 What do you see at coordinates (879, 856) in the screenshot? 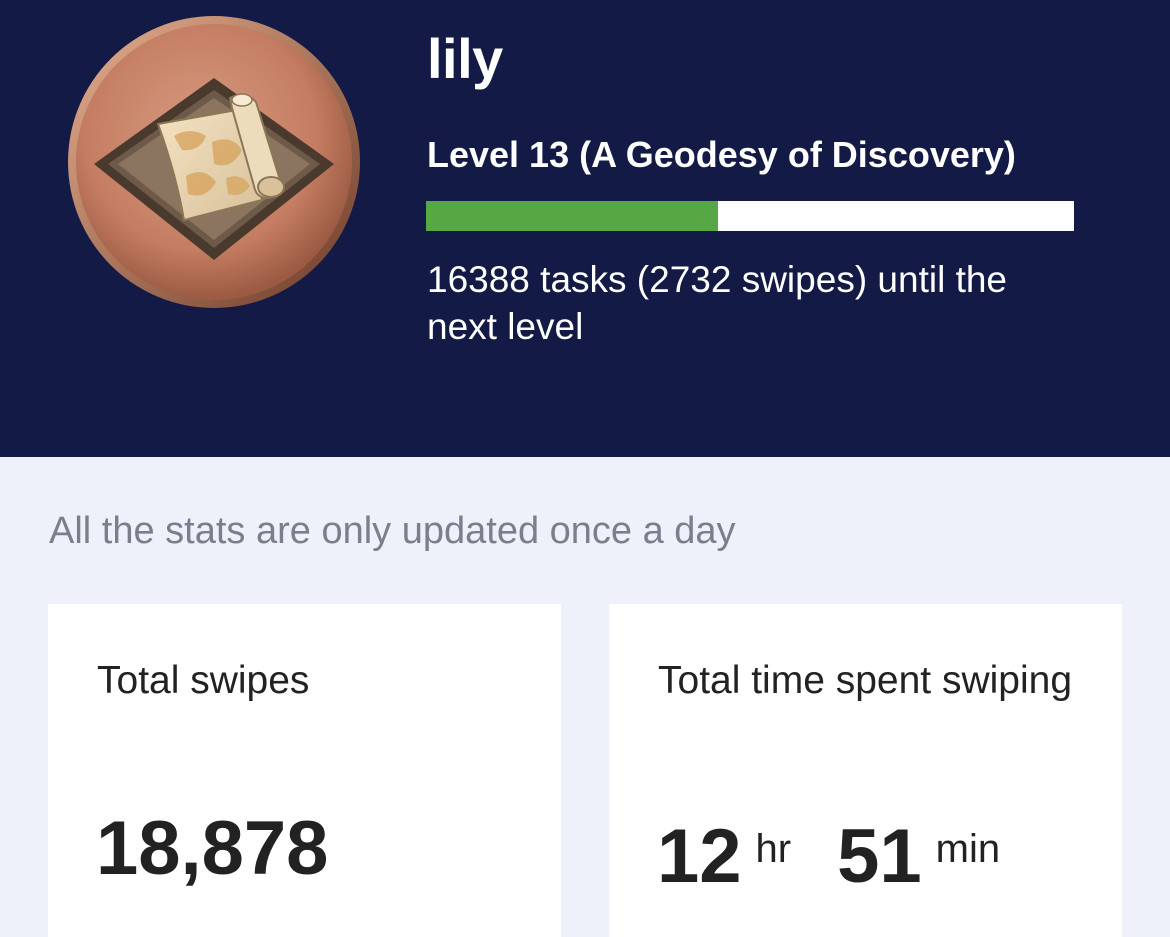
I see `time-minutes: 51` at bounding box center [879, 856].